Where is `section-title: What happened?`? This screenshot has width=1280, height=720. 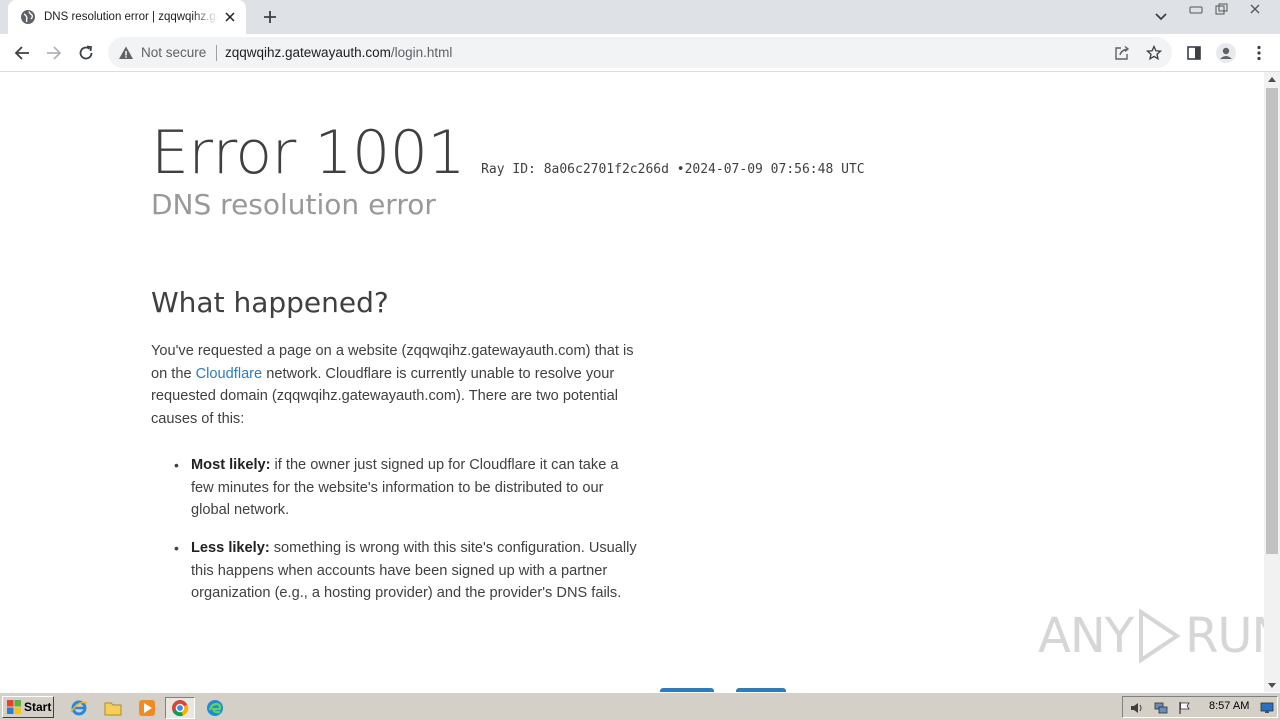 section-title: What happened? is located at coordinates (270, 302).